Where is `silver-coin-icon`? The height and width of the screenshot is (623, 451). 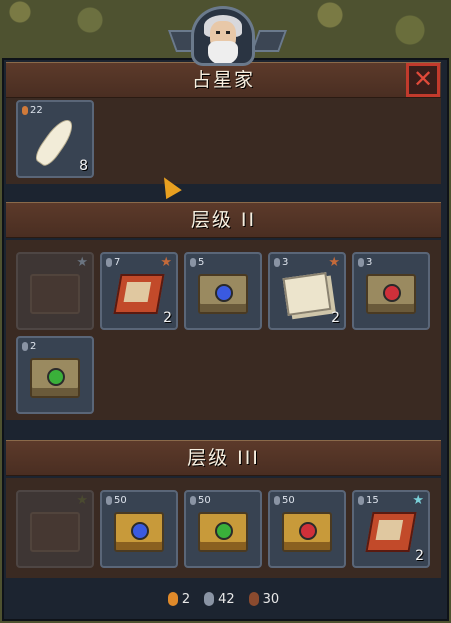 silver-coin-icon is located at coordinates (209, 599).